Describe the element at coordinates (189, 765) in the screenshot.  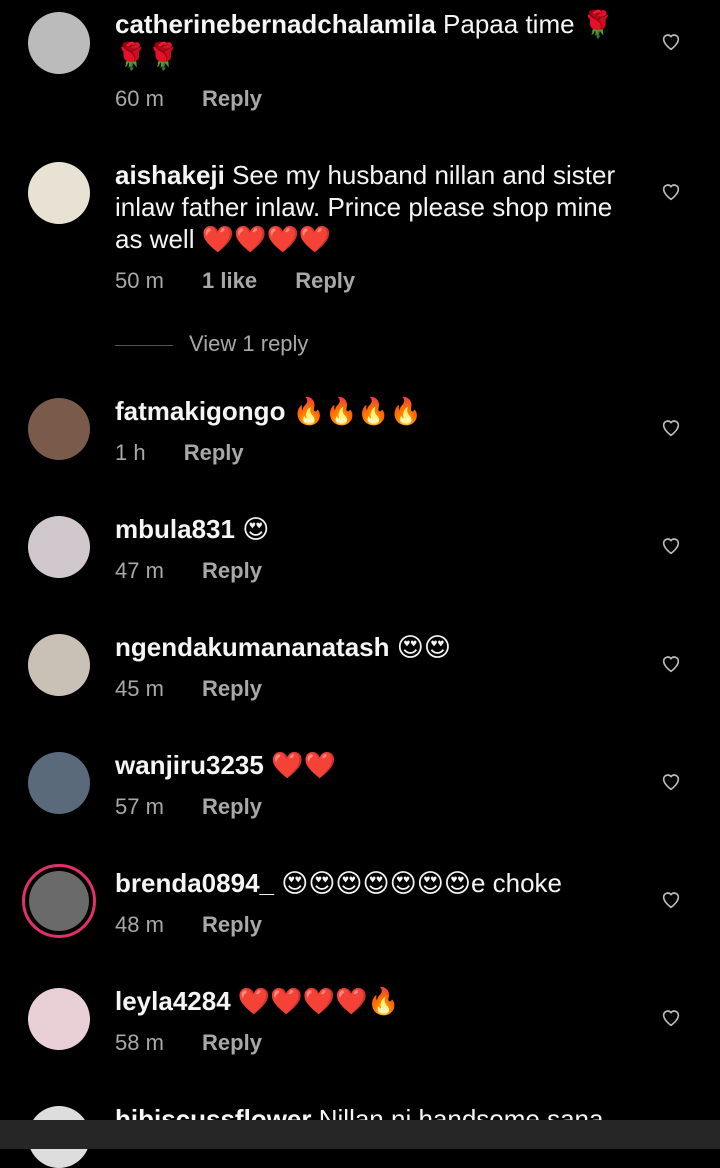
I see `comment-username: wanjiru3235` at that location.